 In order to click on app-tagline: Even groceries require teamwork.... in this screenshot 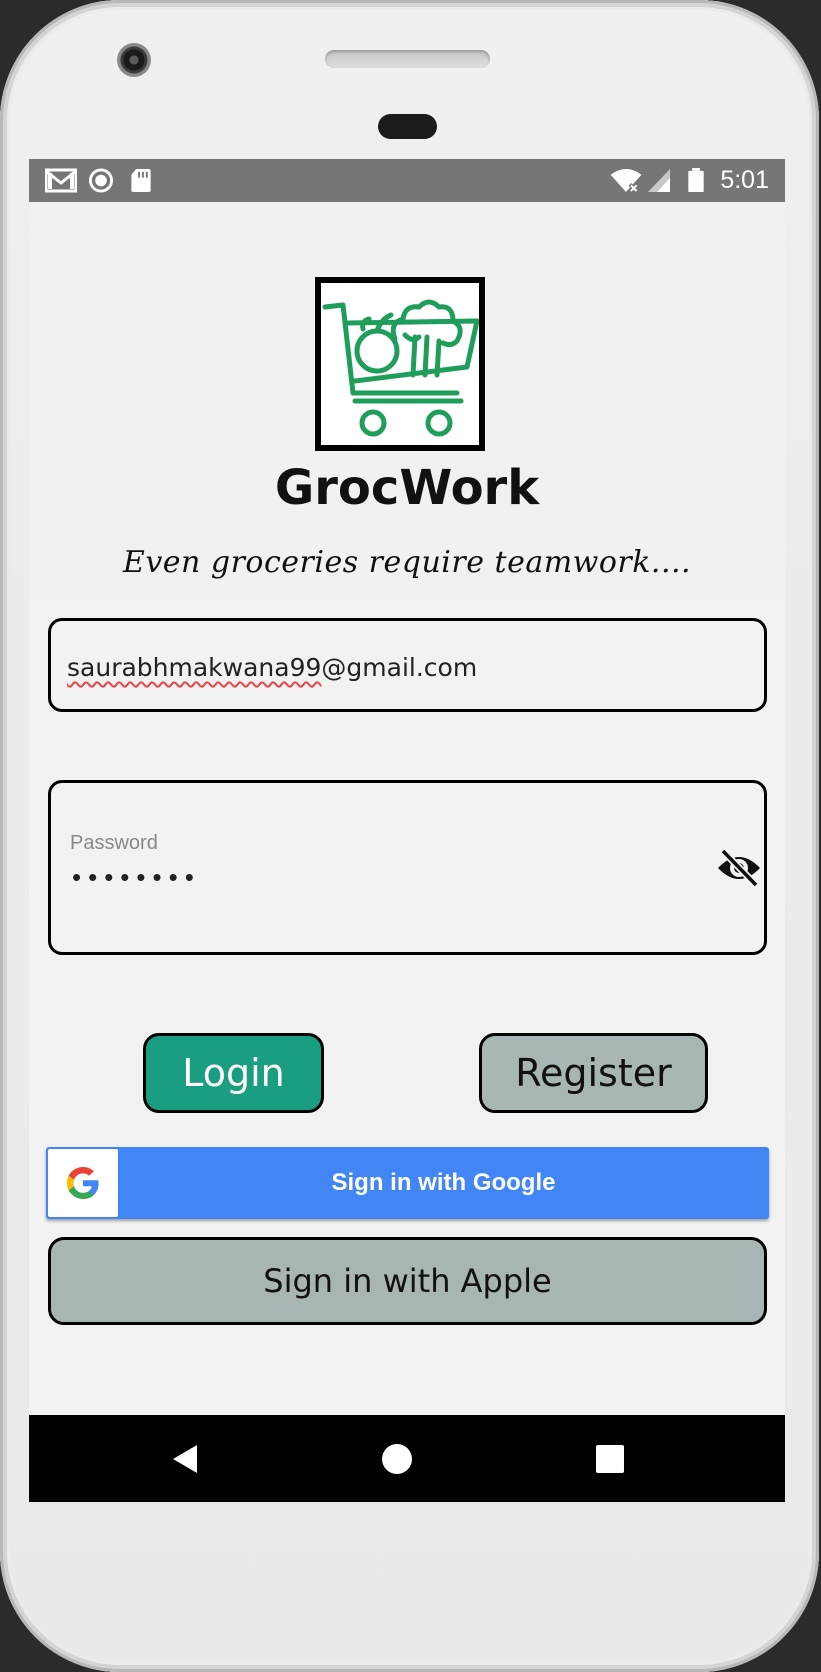, I will do `click(407, 562)`.